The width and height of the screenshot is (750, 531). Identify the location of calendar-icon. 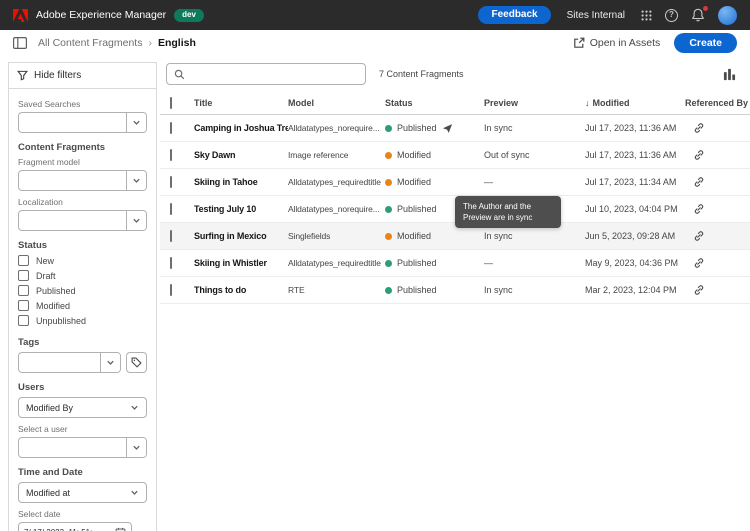
(120, 529).